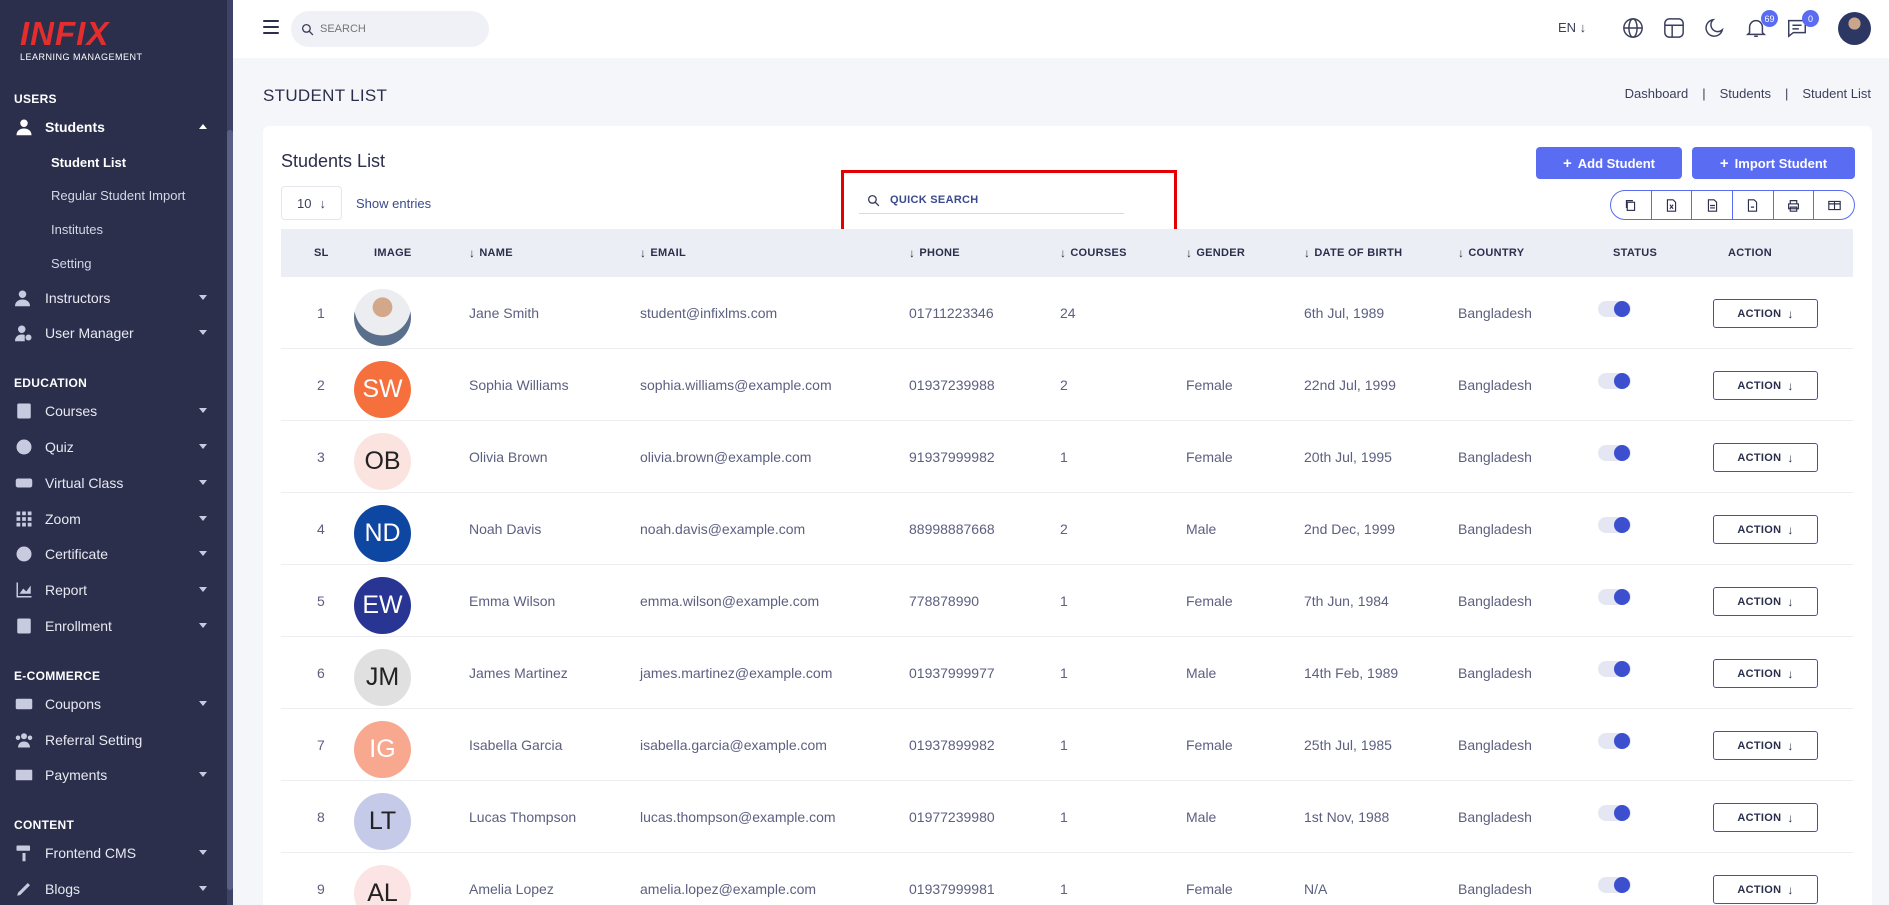 The image size is (1889, 905). Describe the element at coordinates (113, 519) in the screenshot. I see `sidebar-item-zoom: Zoom` at that location.